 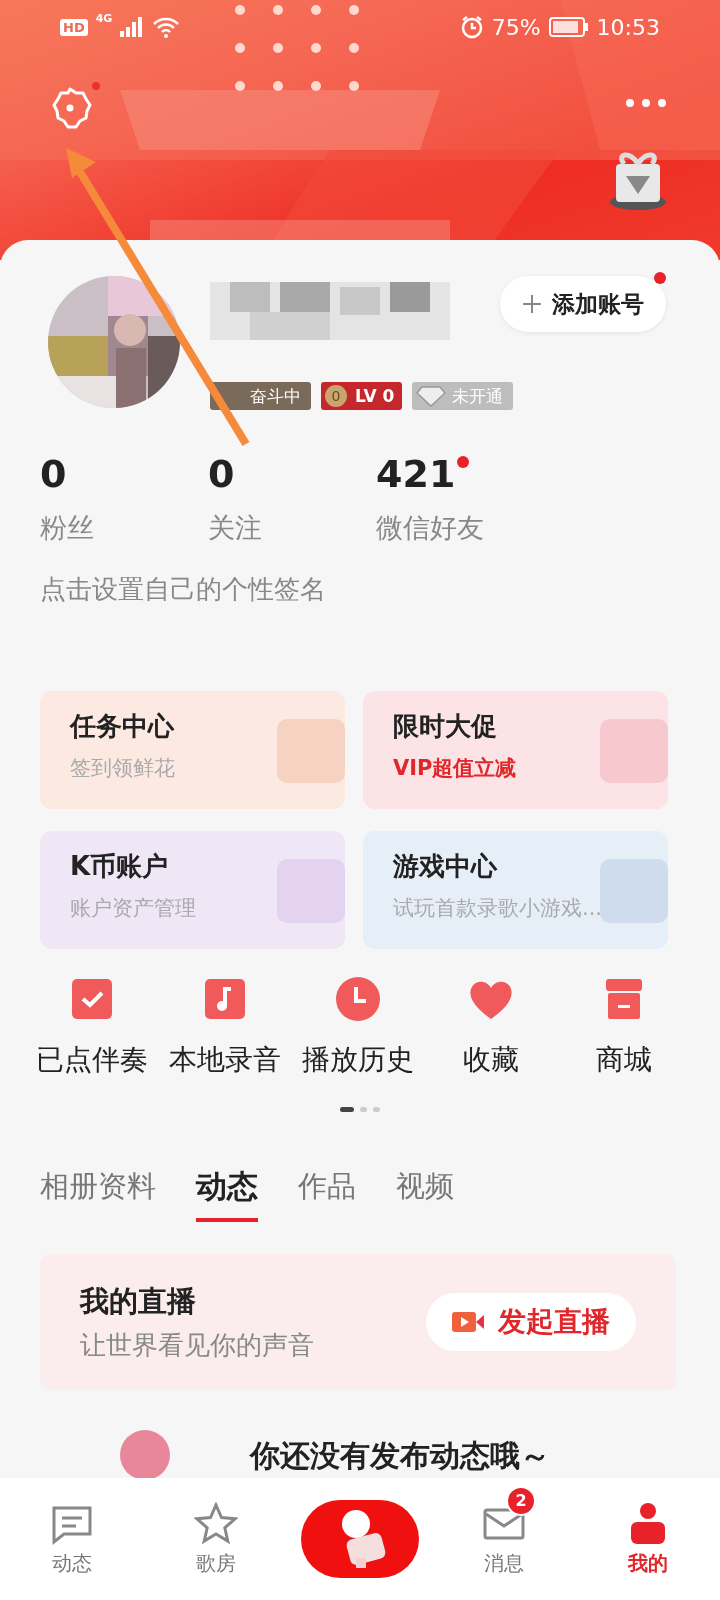 I want to click on feature-card: 限时大促 VIP超值立减, so click(x=515, y=750).